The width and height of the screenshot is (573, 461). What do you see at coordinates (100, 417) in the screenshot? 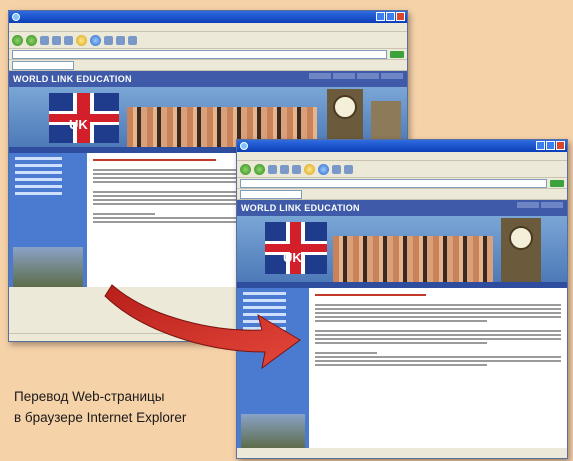
I see `caption-line-2: в браузере Internet Explorer` at bounding box center [100, 417].